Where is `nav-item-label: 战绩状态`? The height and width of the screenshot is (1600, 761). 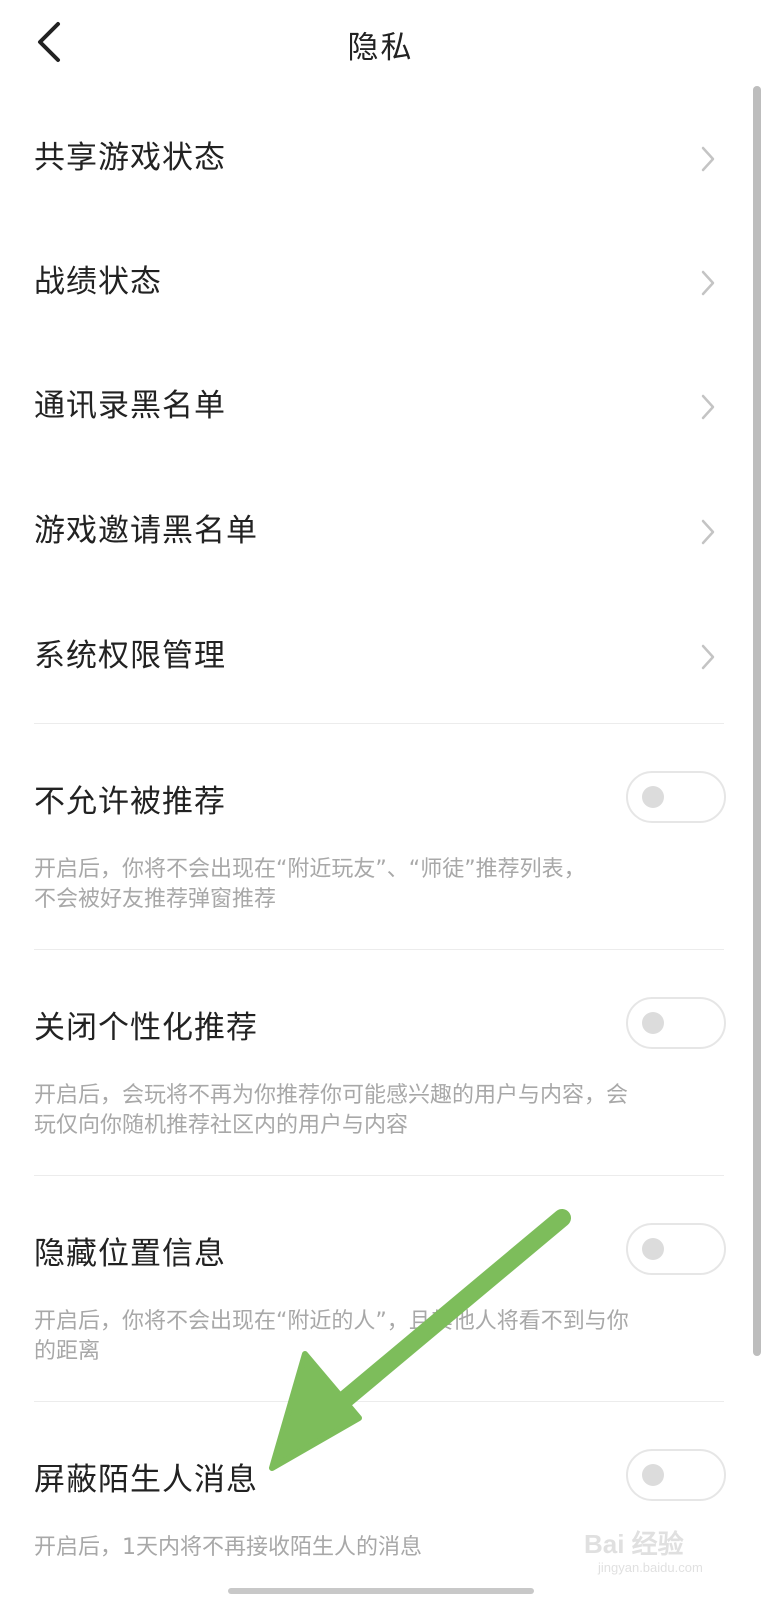
nav-item-label: 战绩状态 is located at coordinates (98, 282).